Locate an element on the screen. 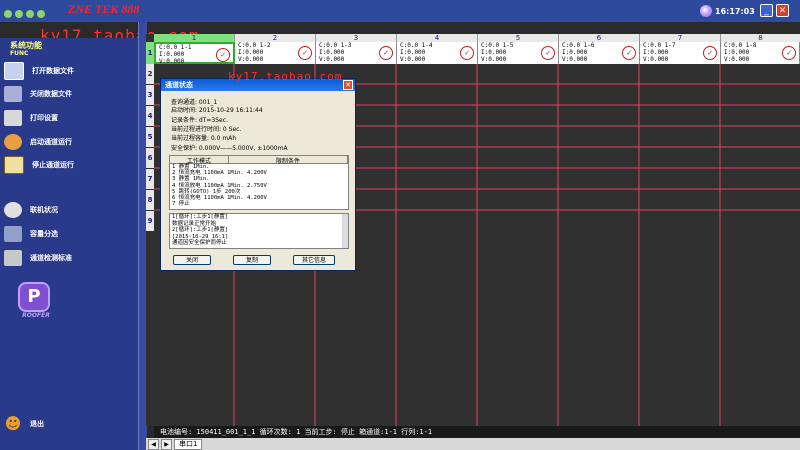 This screenshot has width=800, height=450. sidebar-item-capacity-sort: 容量分选 is located at coordinates (31, 234).